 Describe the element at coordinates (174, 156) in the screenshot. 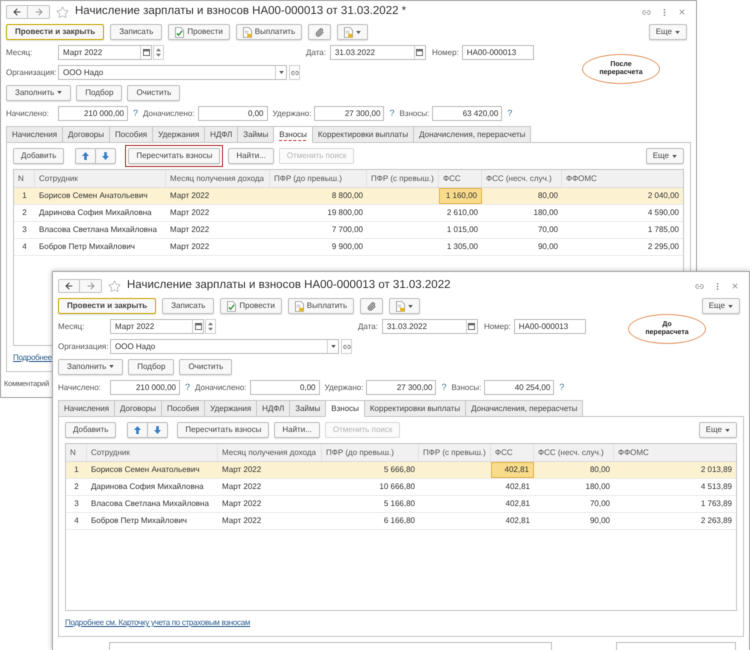

I see `table-toolbar-button: Пересчитать взносы` at that location.